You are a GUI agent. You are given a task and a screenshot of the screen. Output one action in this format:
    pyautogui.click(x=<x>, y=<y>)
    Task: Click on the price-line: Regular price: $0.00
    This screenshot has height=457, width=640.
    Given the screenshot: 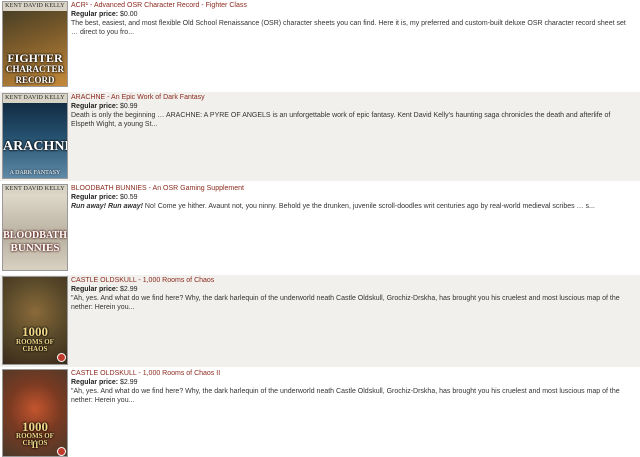 What is the action you would take?
    pyautogui.click(x=352, y=14)
    